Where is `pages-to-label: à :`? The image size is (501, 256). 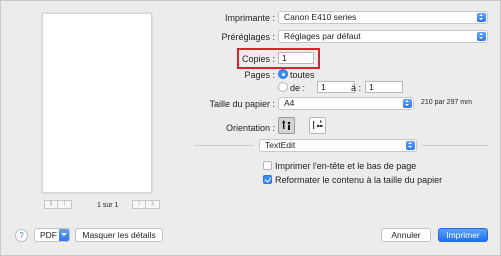
pages-to-label: à : is located at coordinates (355, 88).